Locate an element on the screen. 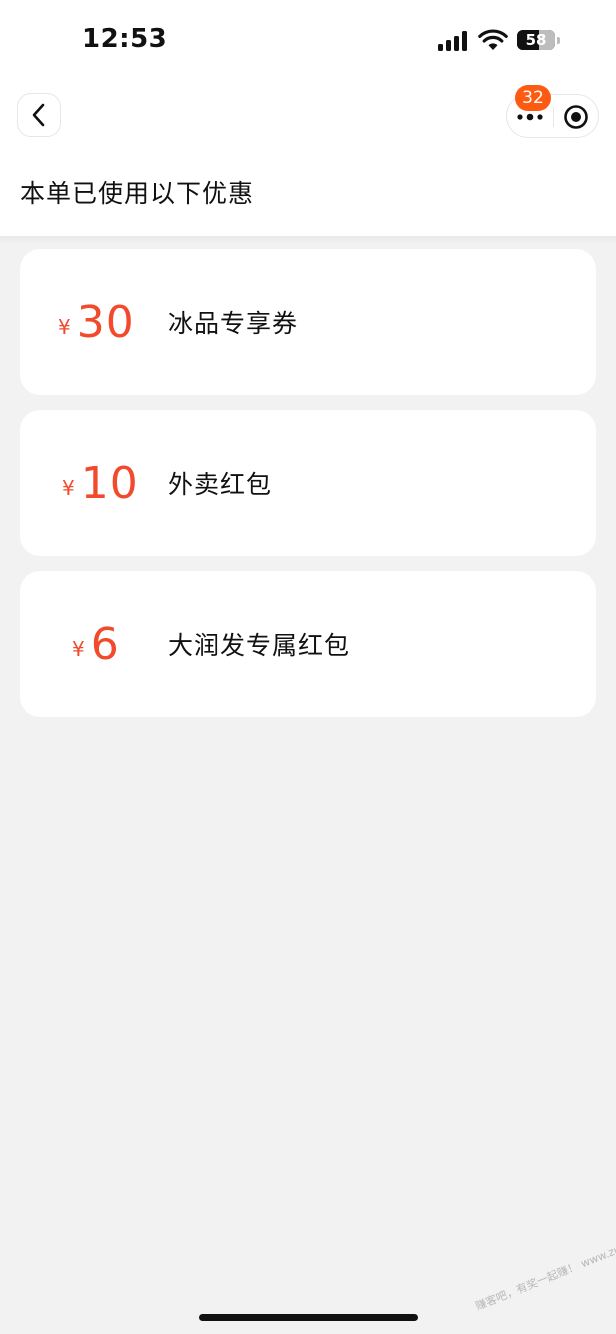  battery-percent: 58 is located at coordinates (536, 40).